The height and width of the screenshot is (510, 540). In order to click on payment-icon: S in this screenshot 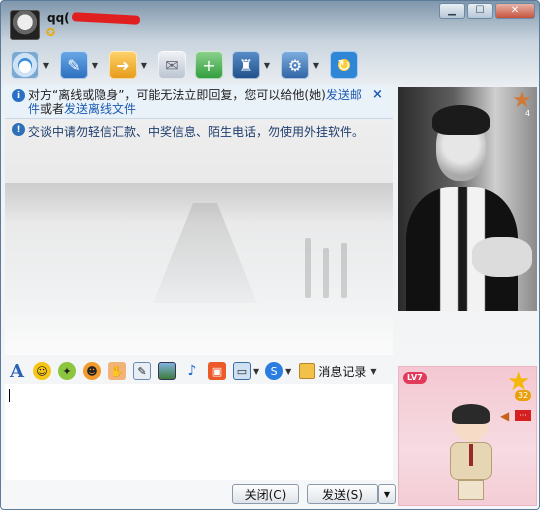, I will do `click(274, 371)`.